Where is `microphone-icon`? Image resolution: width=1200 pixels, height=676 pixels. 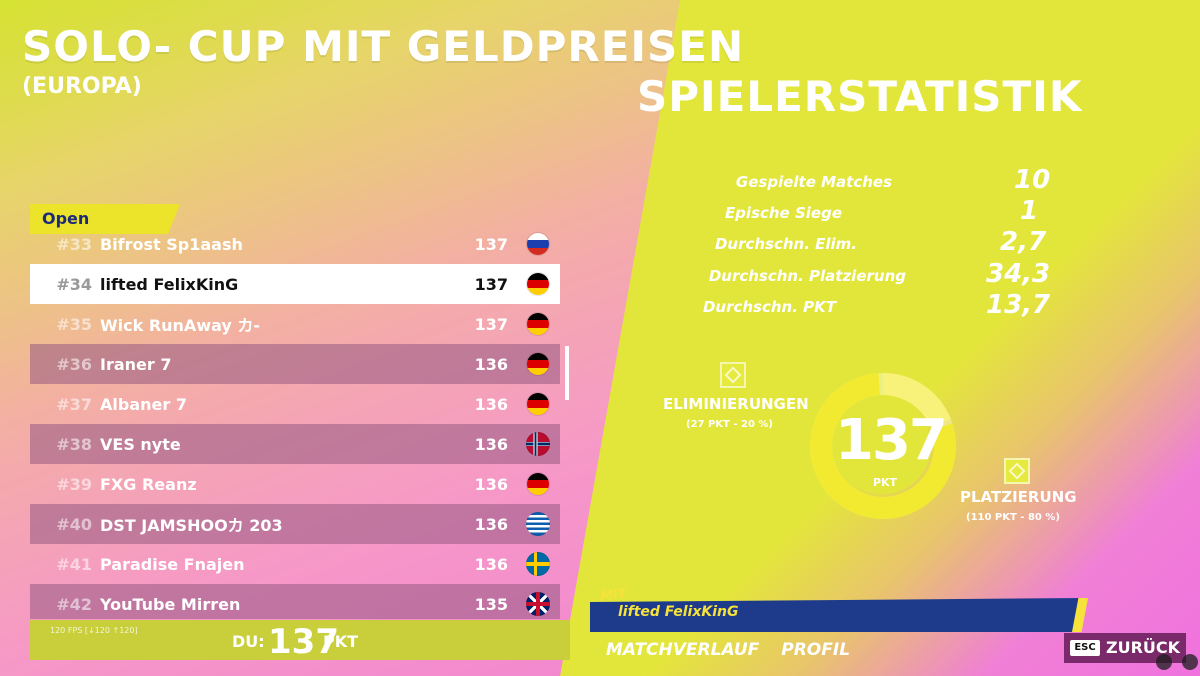 microphone-icon is located at coordinates (1164, 662).